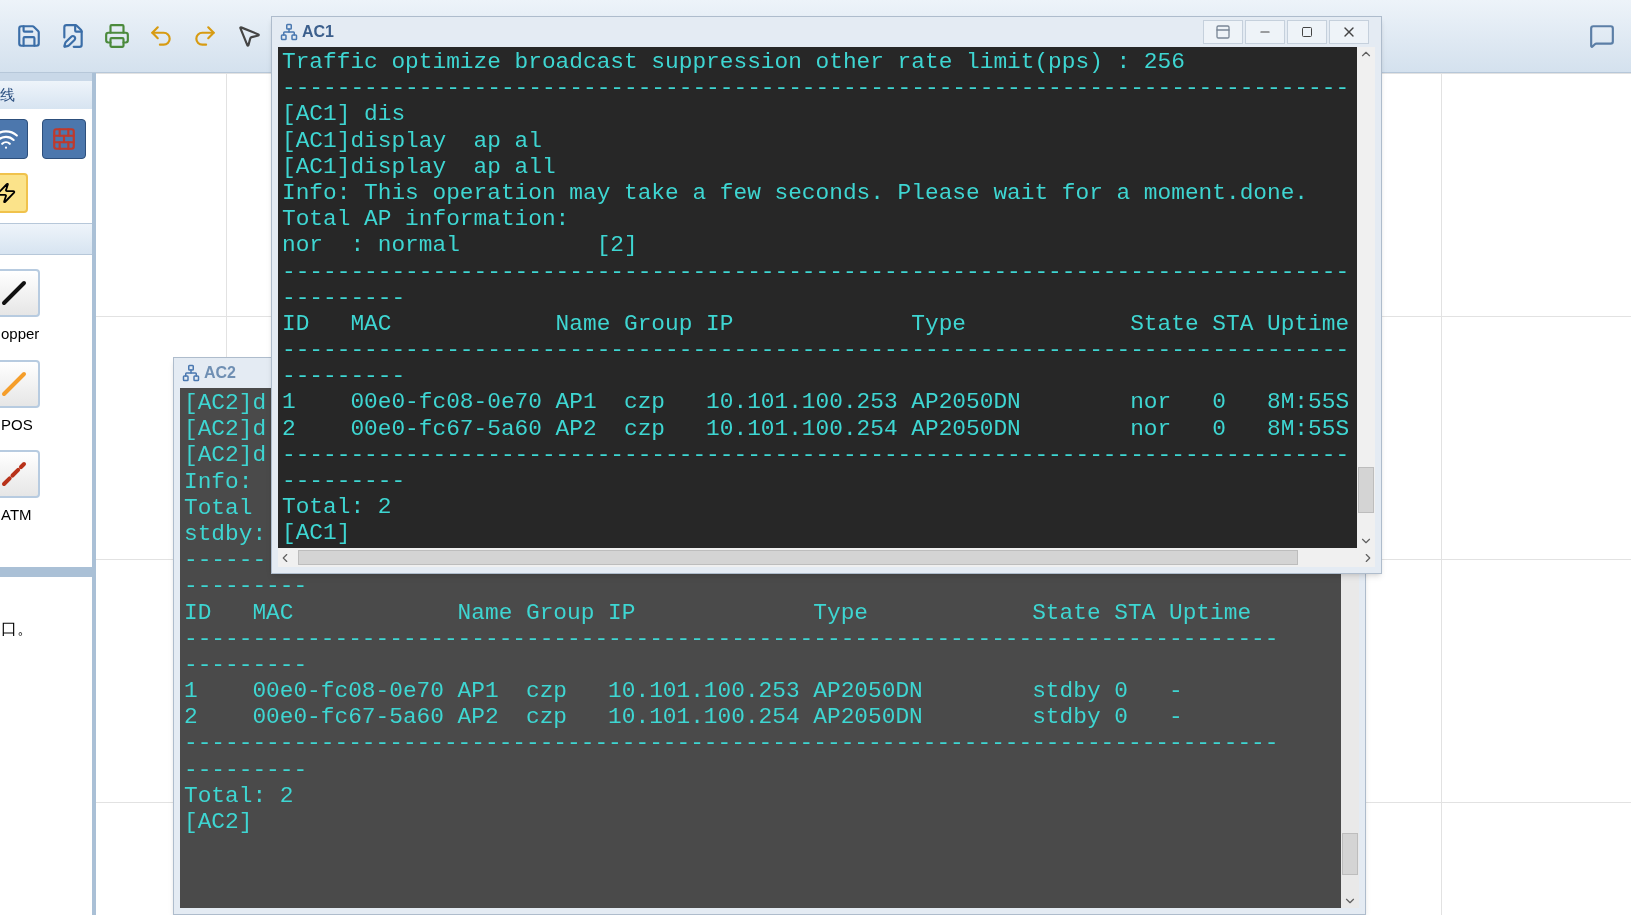 The height and width of the screenshot is (915, 1631). Describe the element at coordinates (20, 334) in the screenshot. I see `cable-label: opper` at that location.